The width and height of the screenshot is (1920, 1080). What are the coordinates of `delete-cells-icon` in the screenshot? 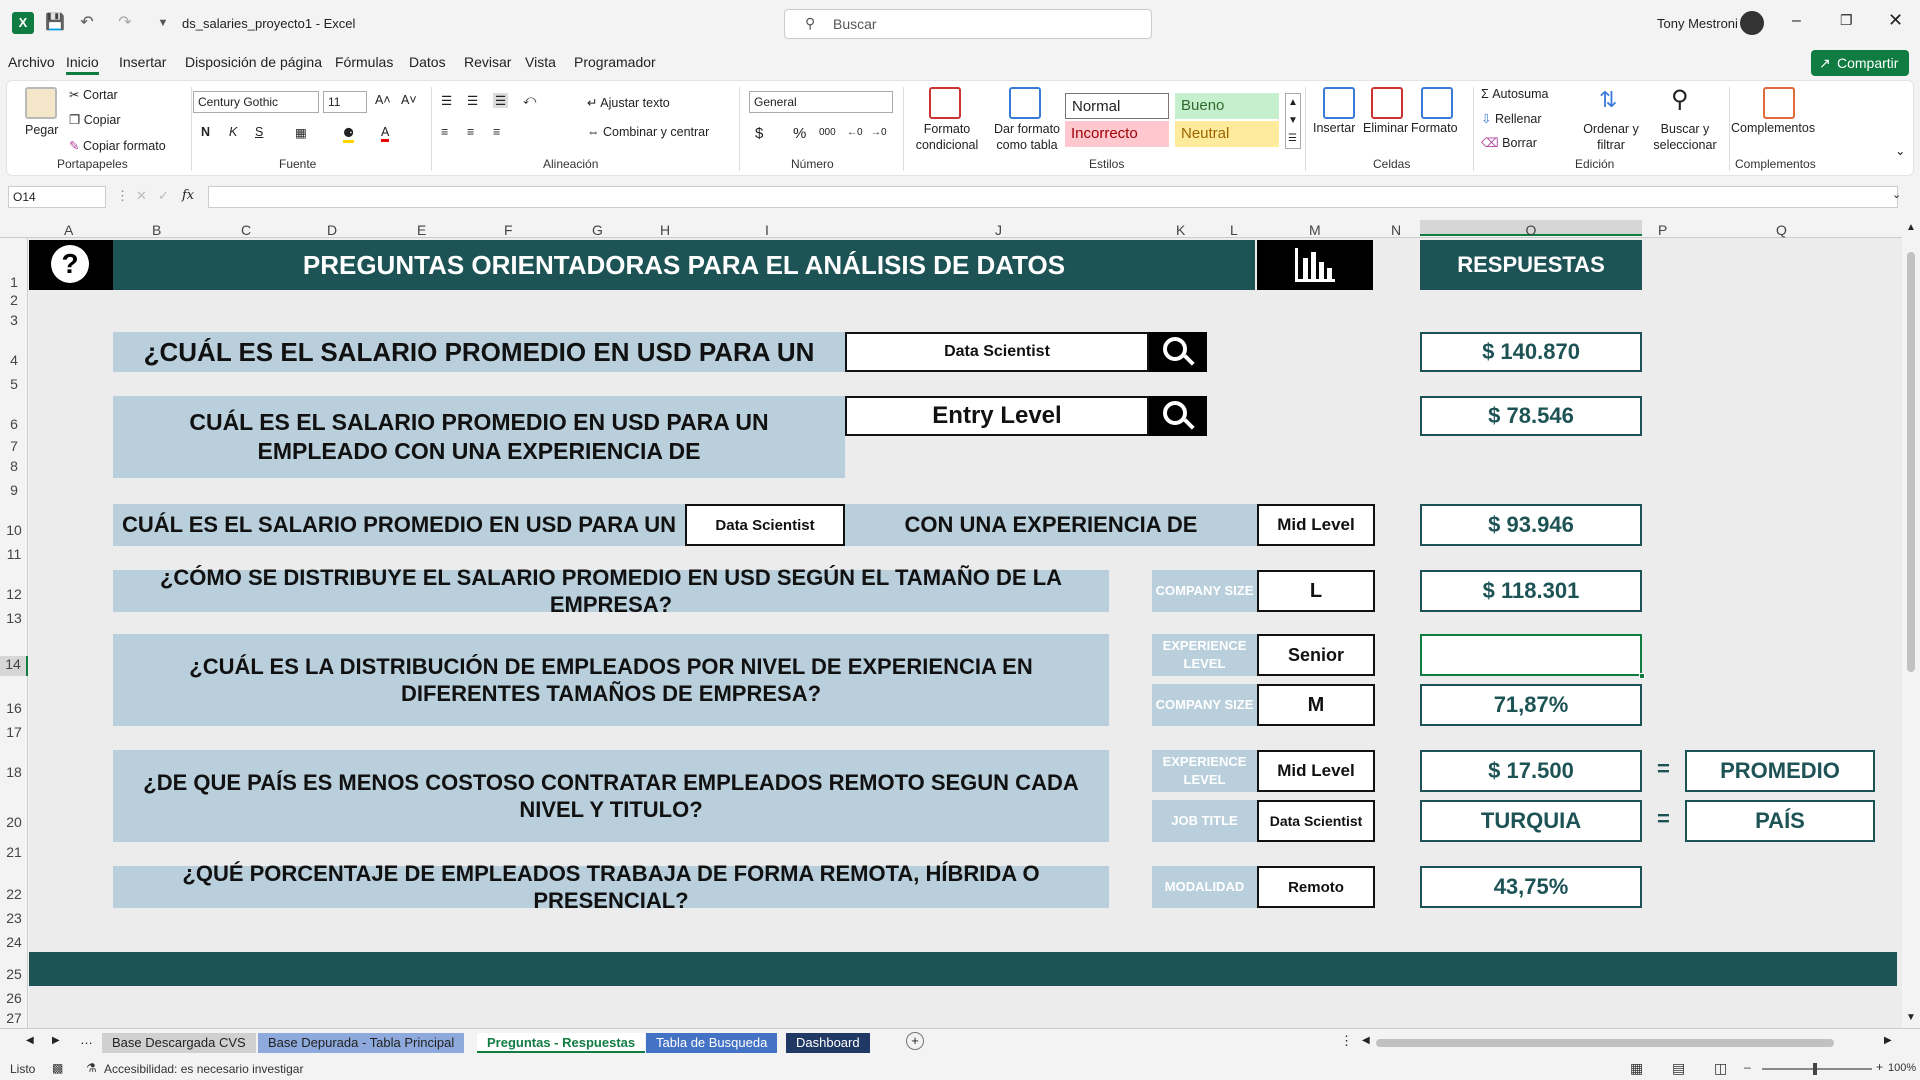 It's located at (1387, 103).